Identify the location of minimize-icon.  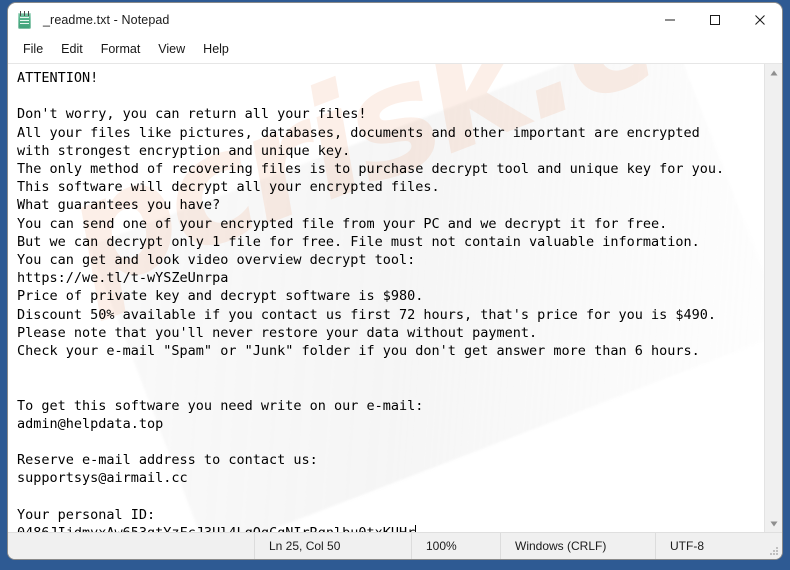
(669, 19).